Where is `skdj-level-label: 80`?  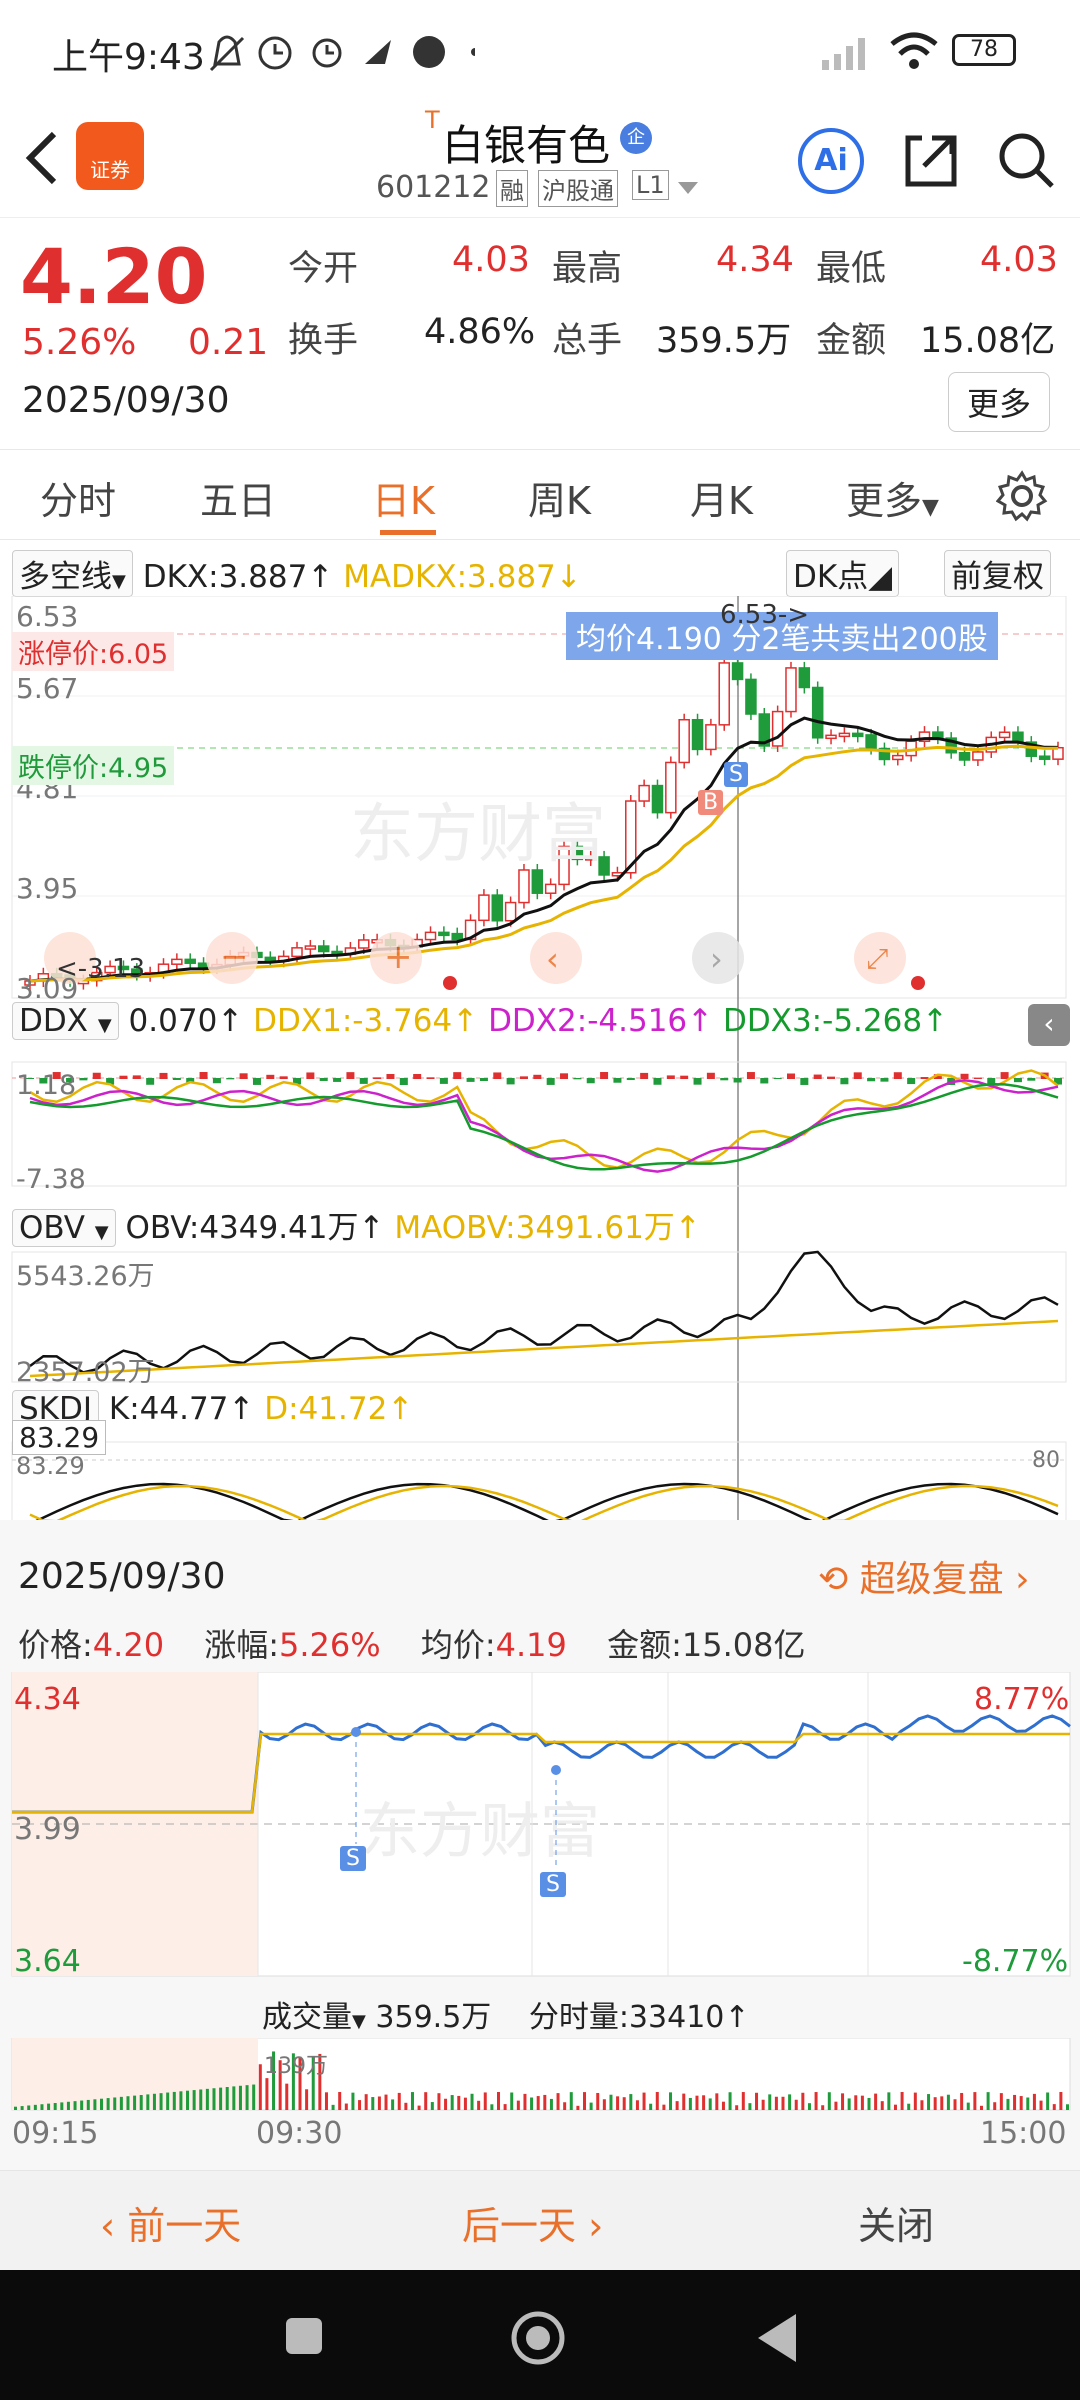 skdj-level-label: 80 is located at coordinates (1046, 1460).